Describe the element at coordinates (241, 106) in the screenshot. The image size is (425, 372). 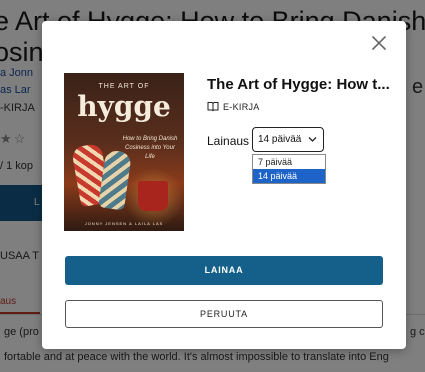
I see `format-label: E-KIRJA` at that location.